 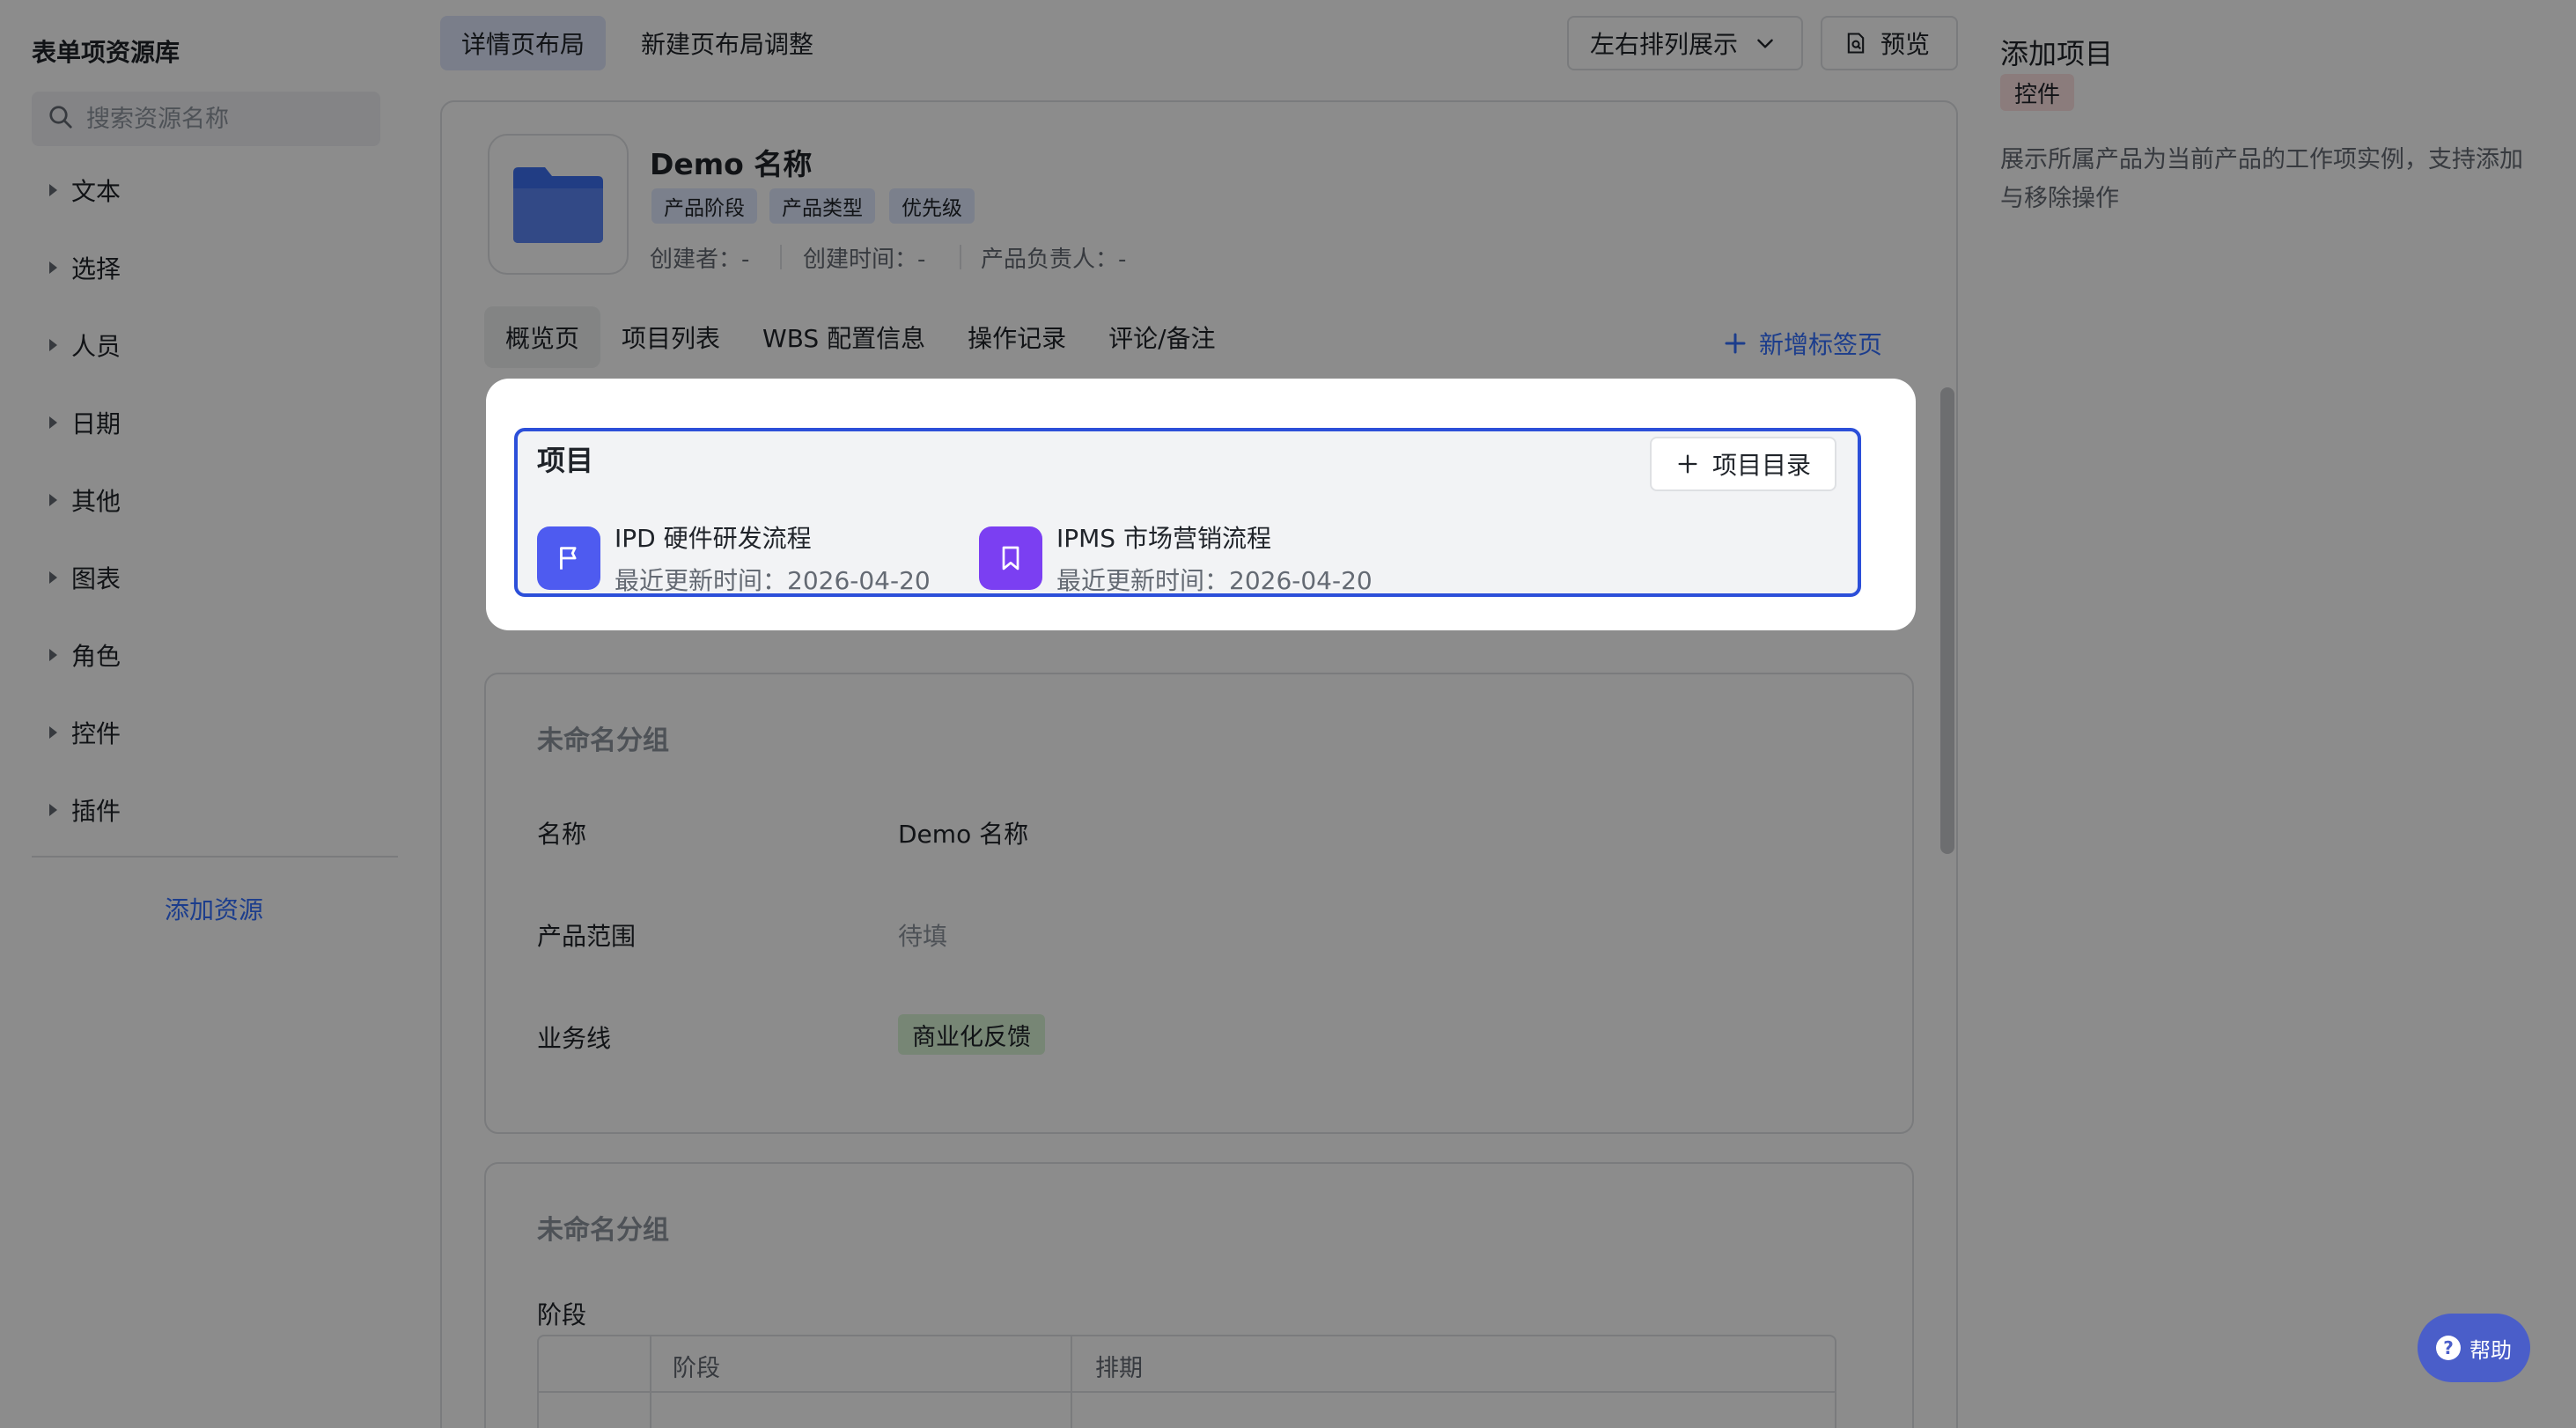 What do you see at coordinates (1163, 538) in the screenshot?
I see `project-name: IPMS 市场营销流程` at bounding box center [1163, 538].